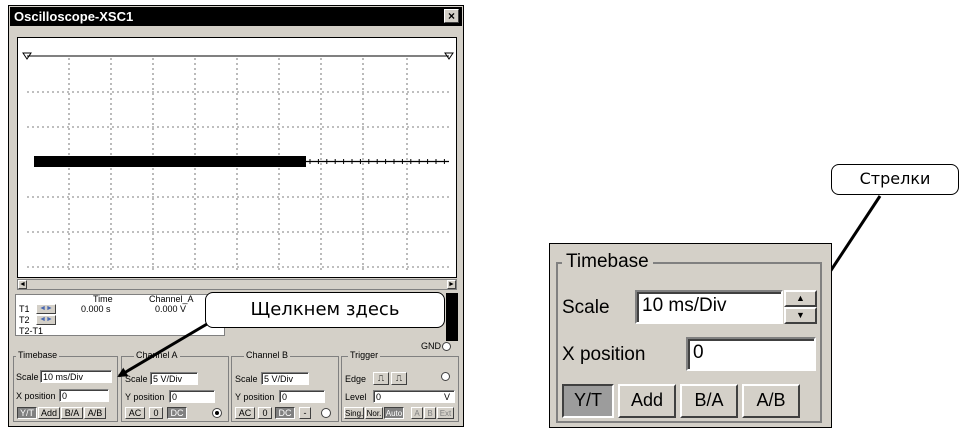 Image resolution: width=972 pixels, height=433 pixels. What do you see at coordinates (647, 401) in the screenshot?
I see `zoom-mode-add-button: Add` at bounding box center [647, 401].